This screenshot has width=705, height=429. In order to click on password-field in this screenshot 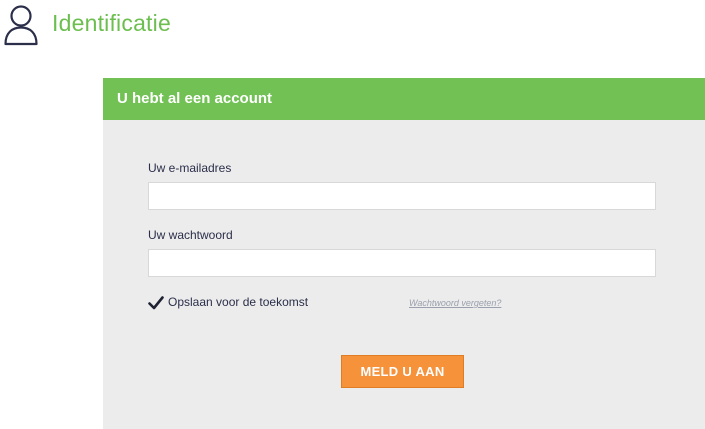, I will do `click(402, 263)`.